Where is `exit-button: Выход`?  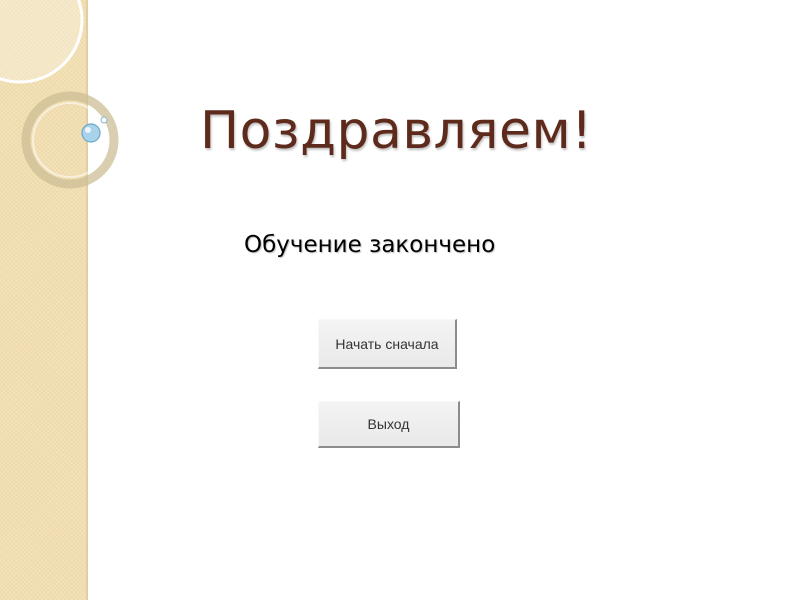 exit-button: Выход is located at coordinates (389, 424).